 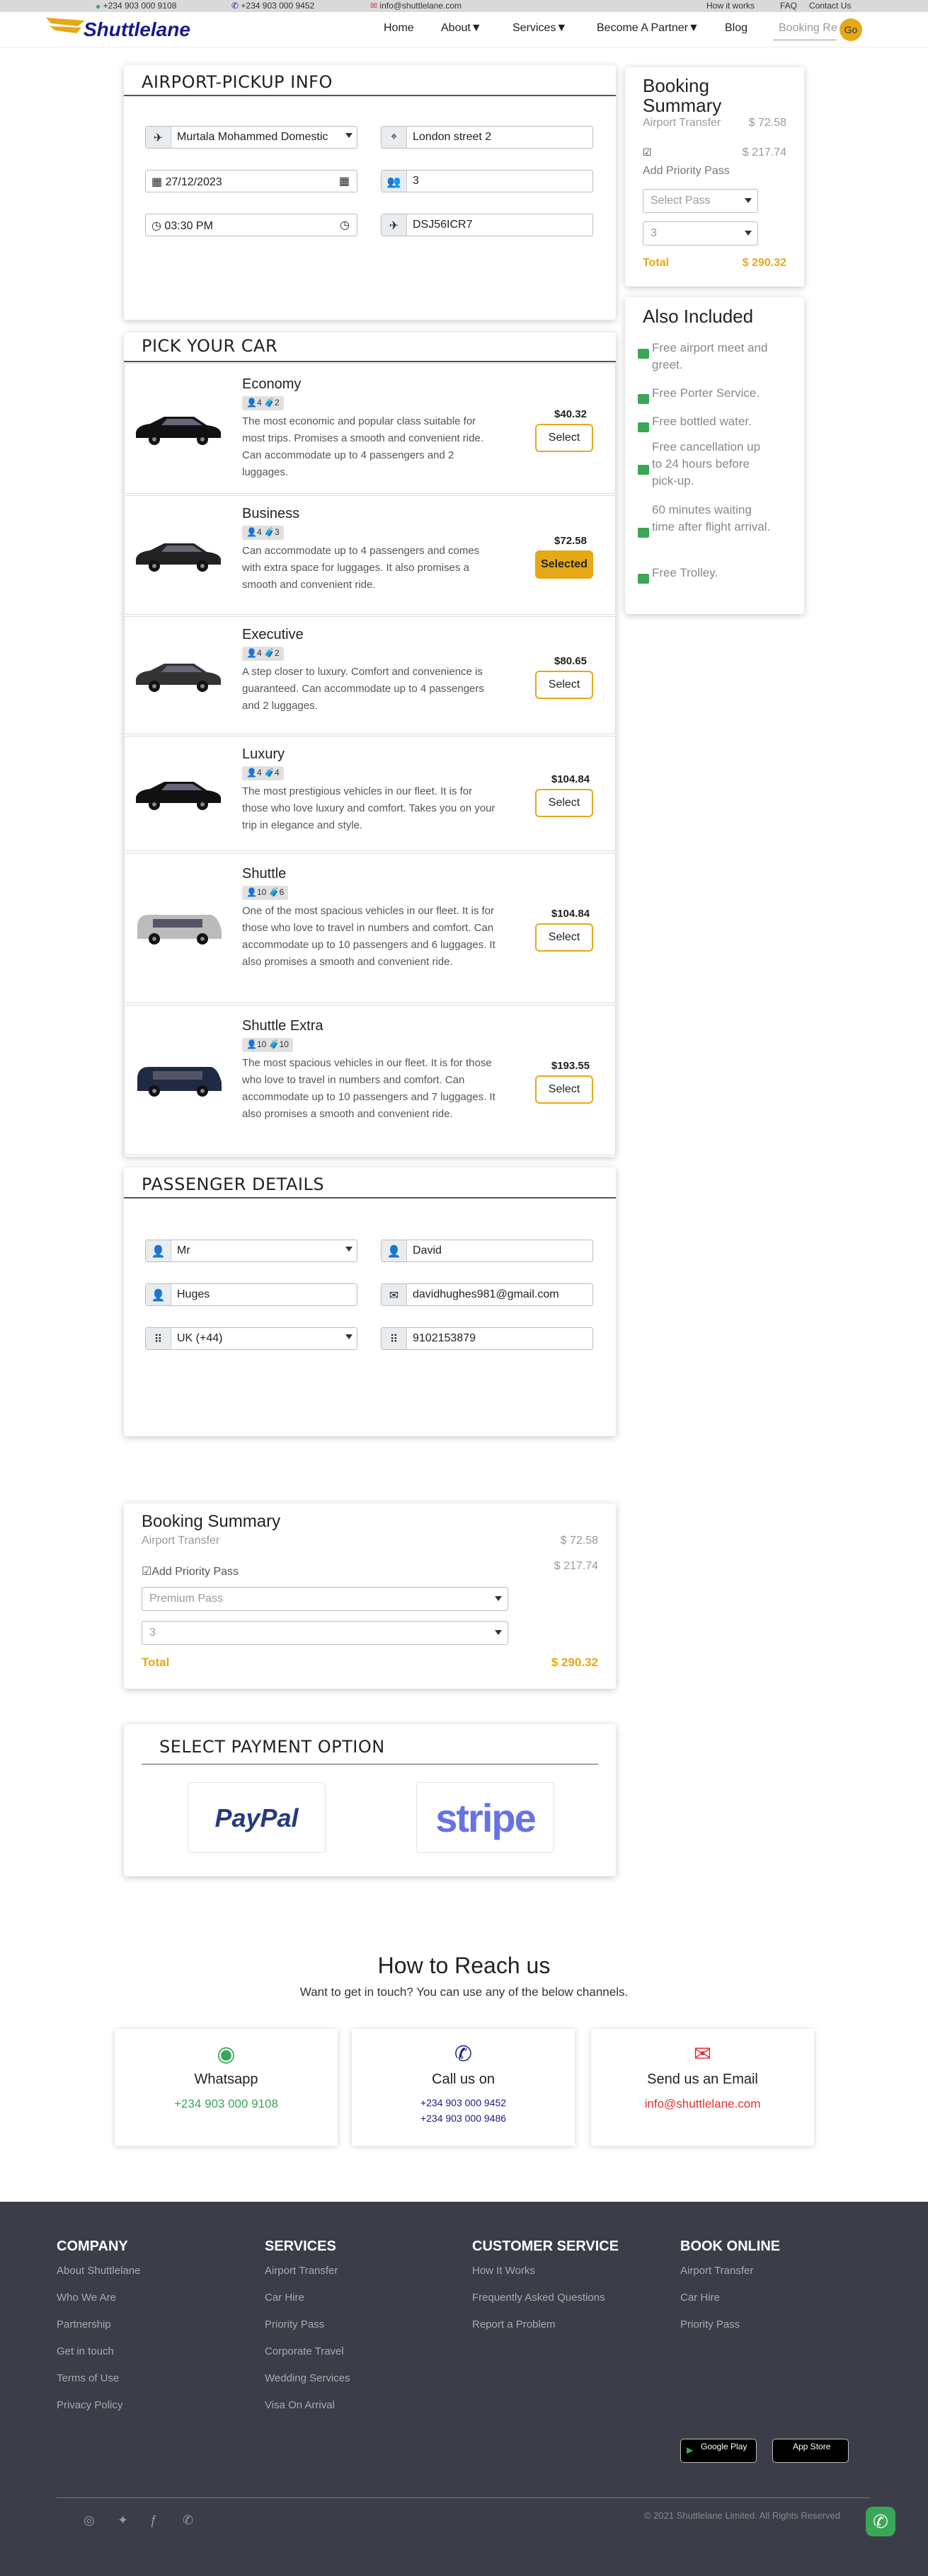 What do you see at coordinates (136, 6) in the screenshot?
I see `topbar-whatsapp: ● +234 903 000 9108` at bounding box center [136, 6].